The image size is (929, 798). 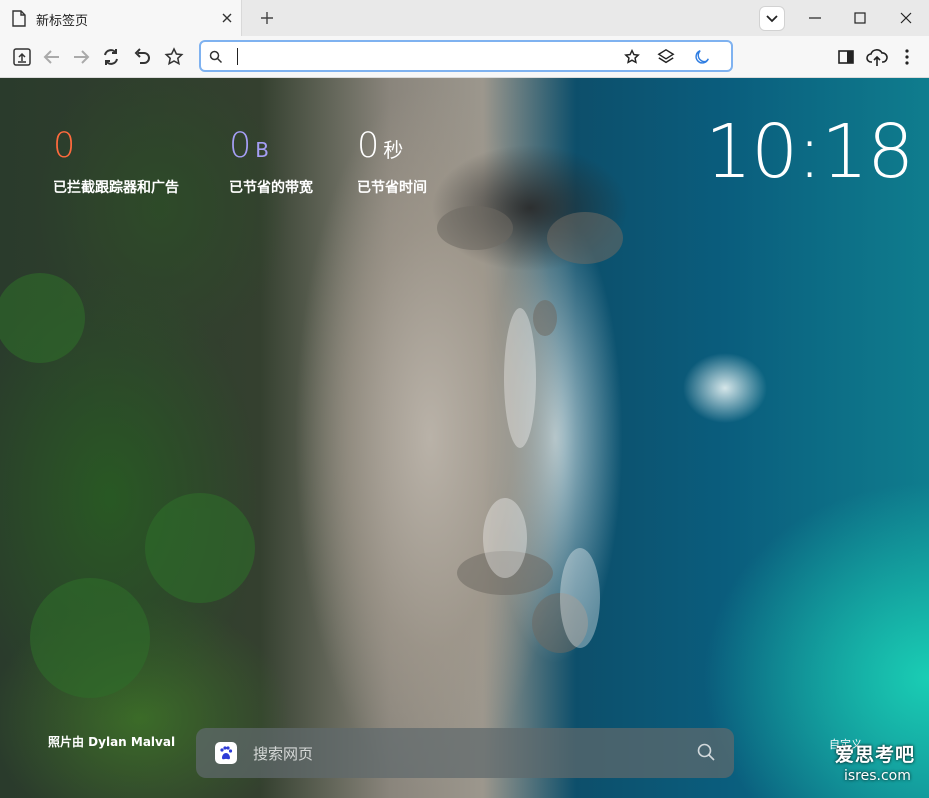 I want to click on stat-time: 0秒 已节省时间, so click(x=392, y=161).